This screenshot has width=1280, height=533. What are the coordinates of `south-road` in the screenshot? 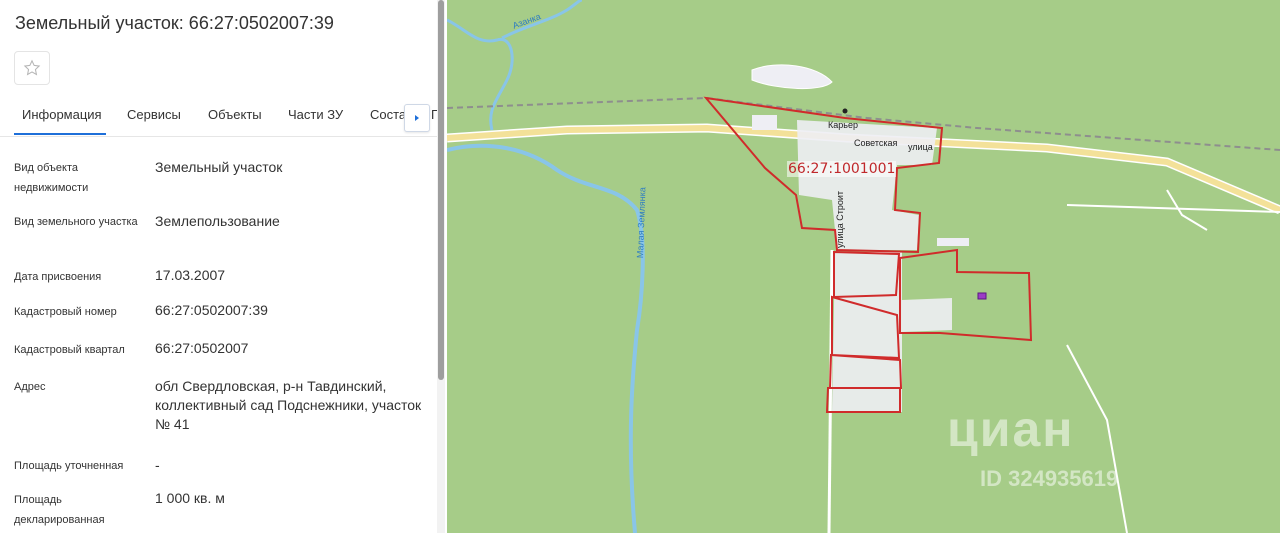 It's located at (830, 391).